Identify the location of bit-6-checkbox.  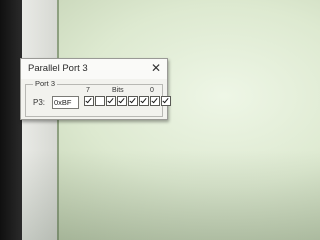
(100, 101).